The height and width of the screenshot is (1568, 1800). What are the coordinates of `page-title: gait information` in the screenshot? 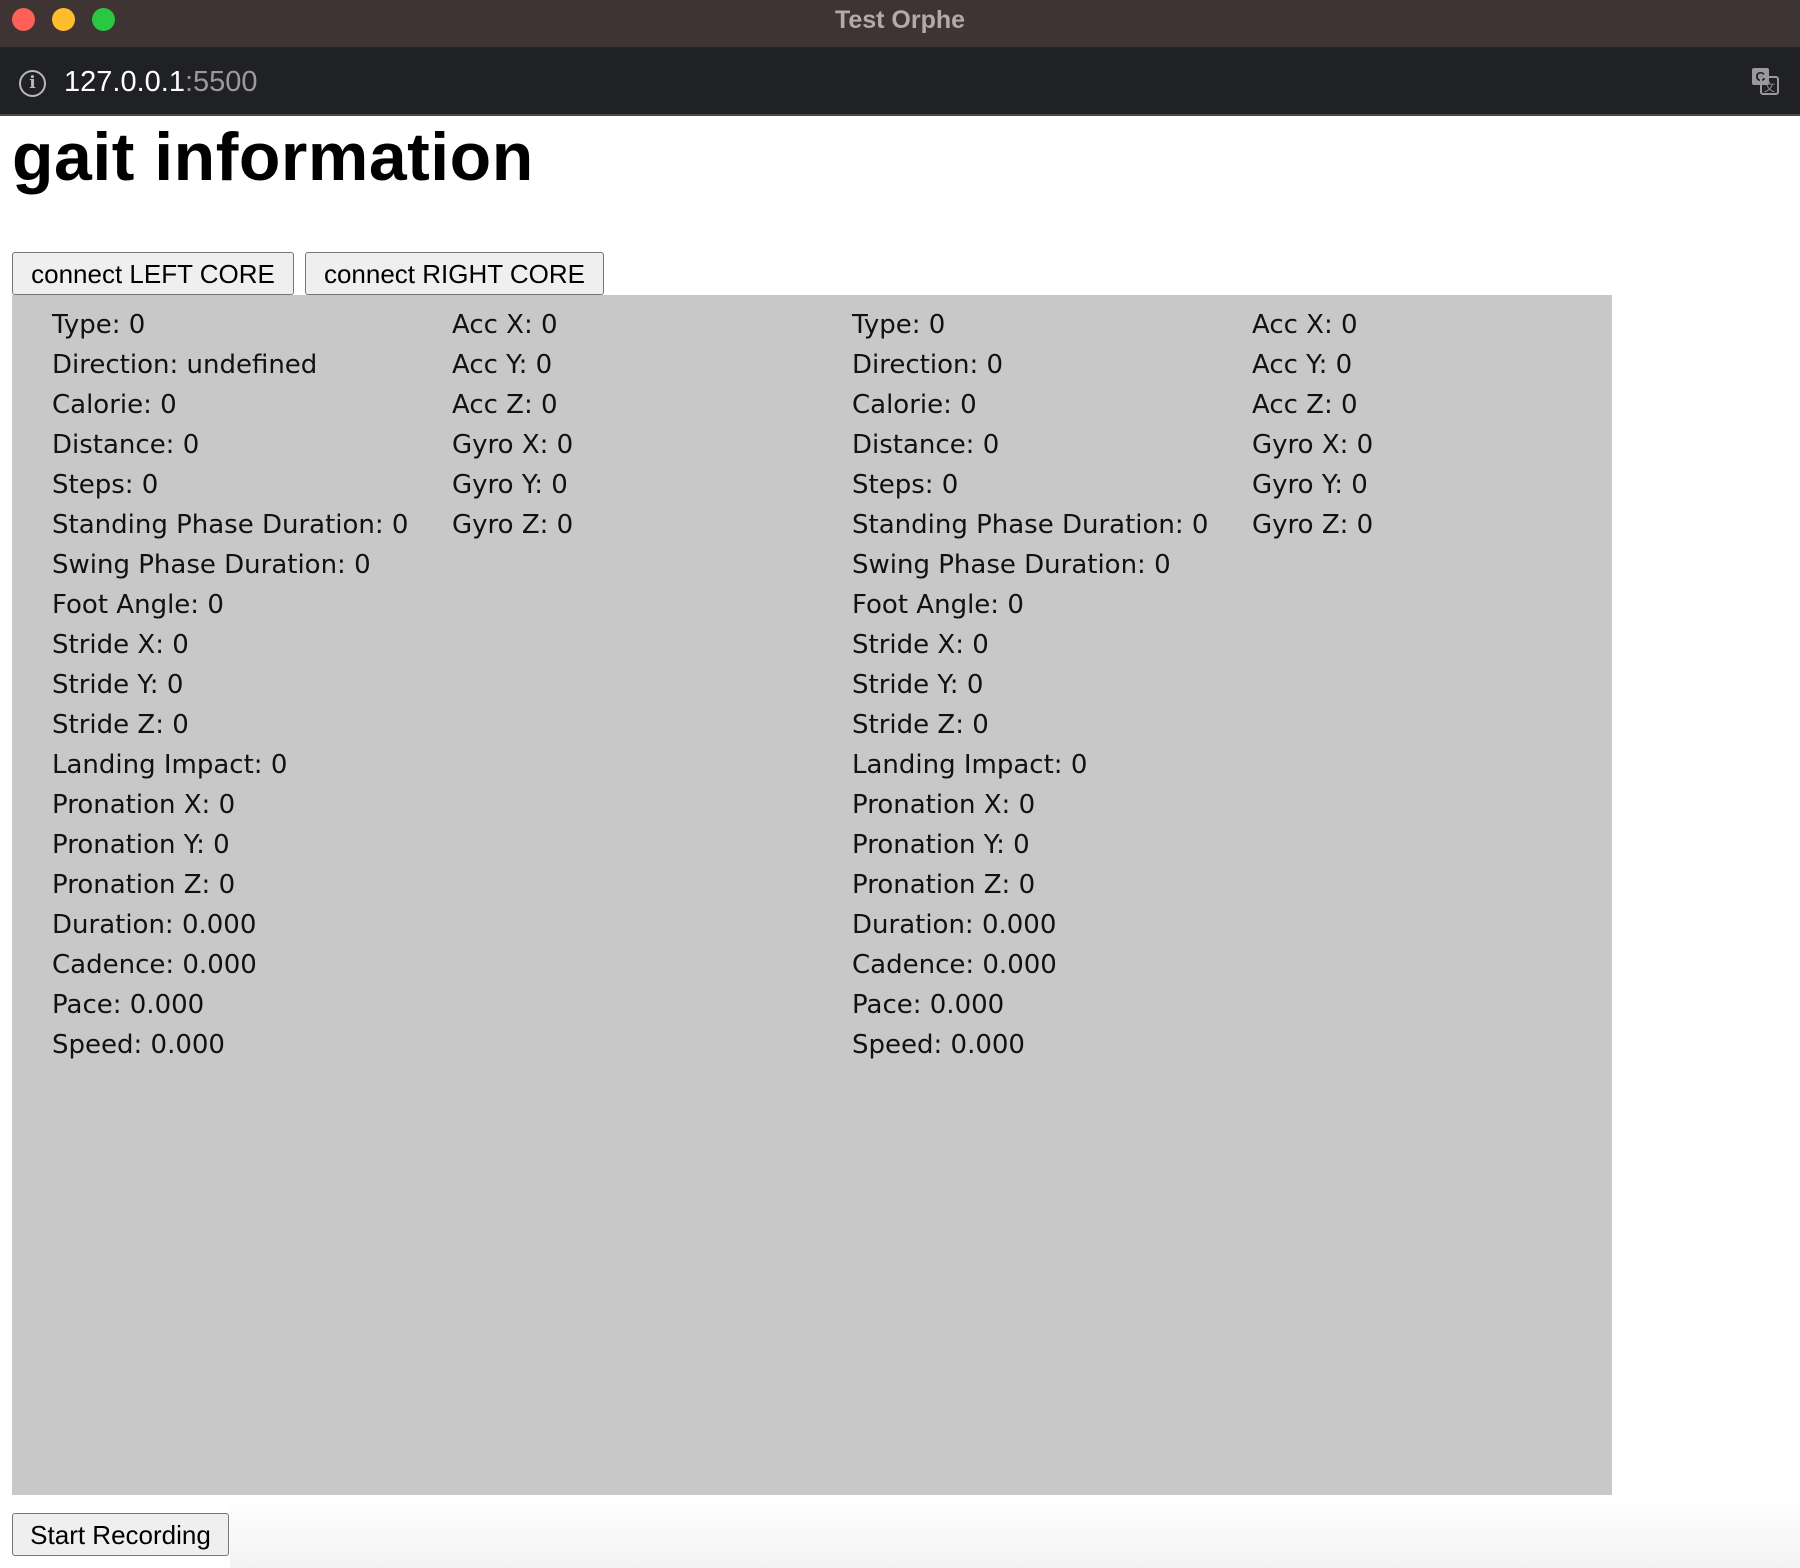 It's located at (273, 157).